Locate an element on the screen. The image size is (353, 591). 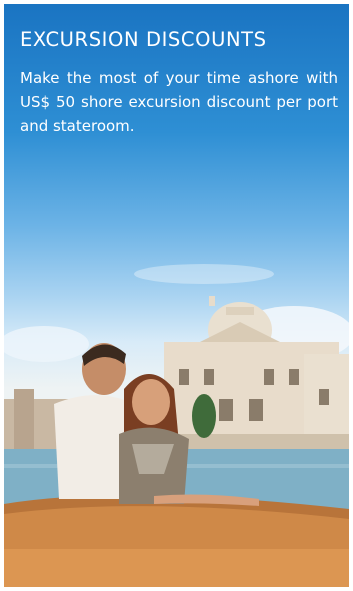
promo-title: EXCURSION DISCOUNTS is located at coordinates (143, 39).